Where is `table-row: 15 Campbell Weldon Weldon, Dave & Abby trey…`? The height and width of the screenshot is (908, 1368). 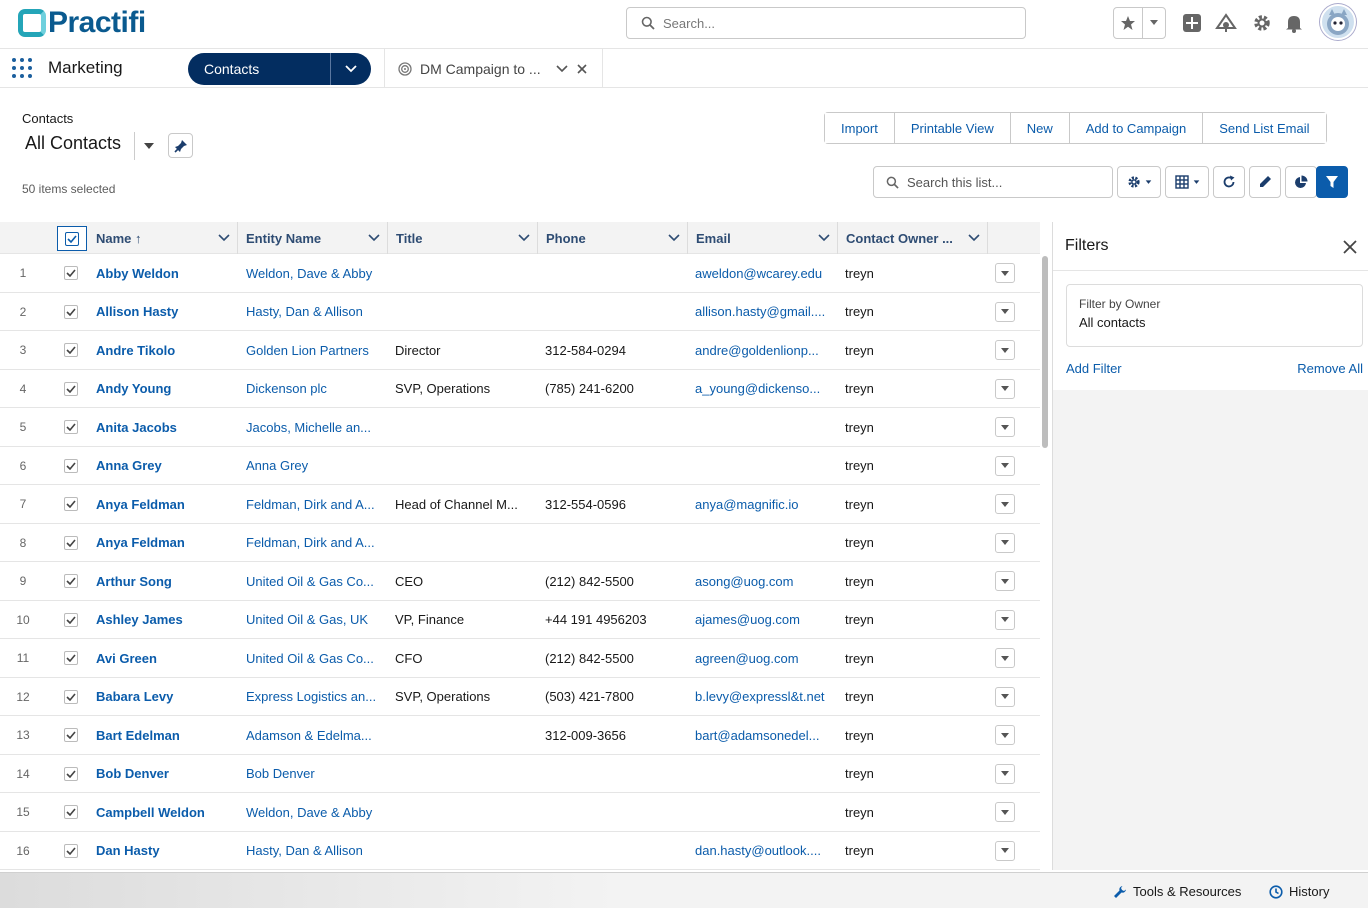 table-row: 15 Campbell Weldon Weldon, Dave & Abby trey… is located at coordinates (520, 812).